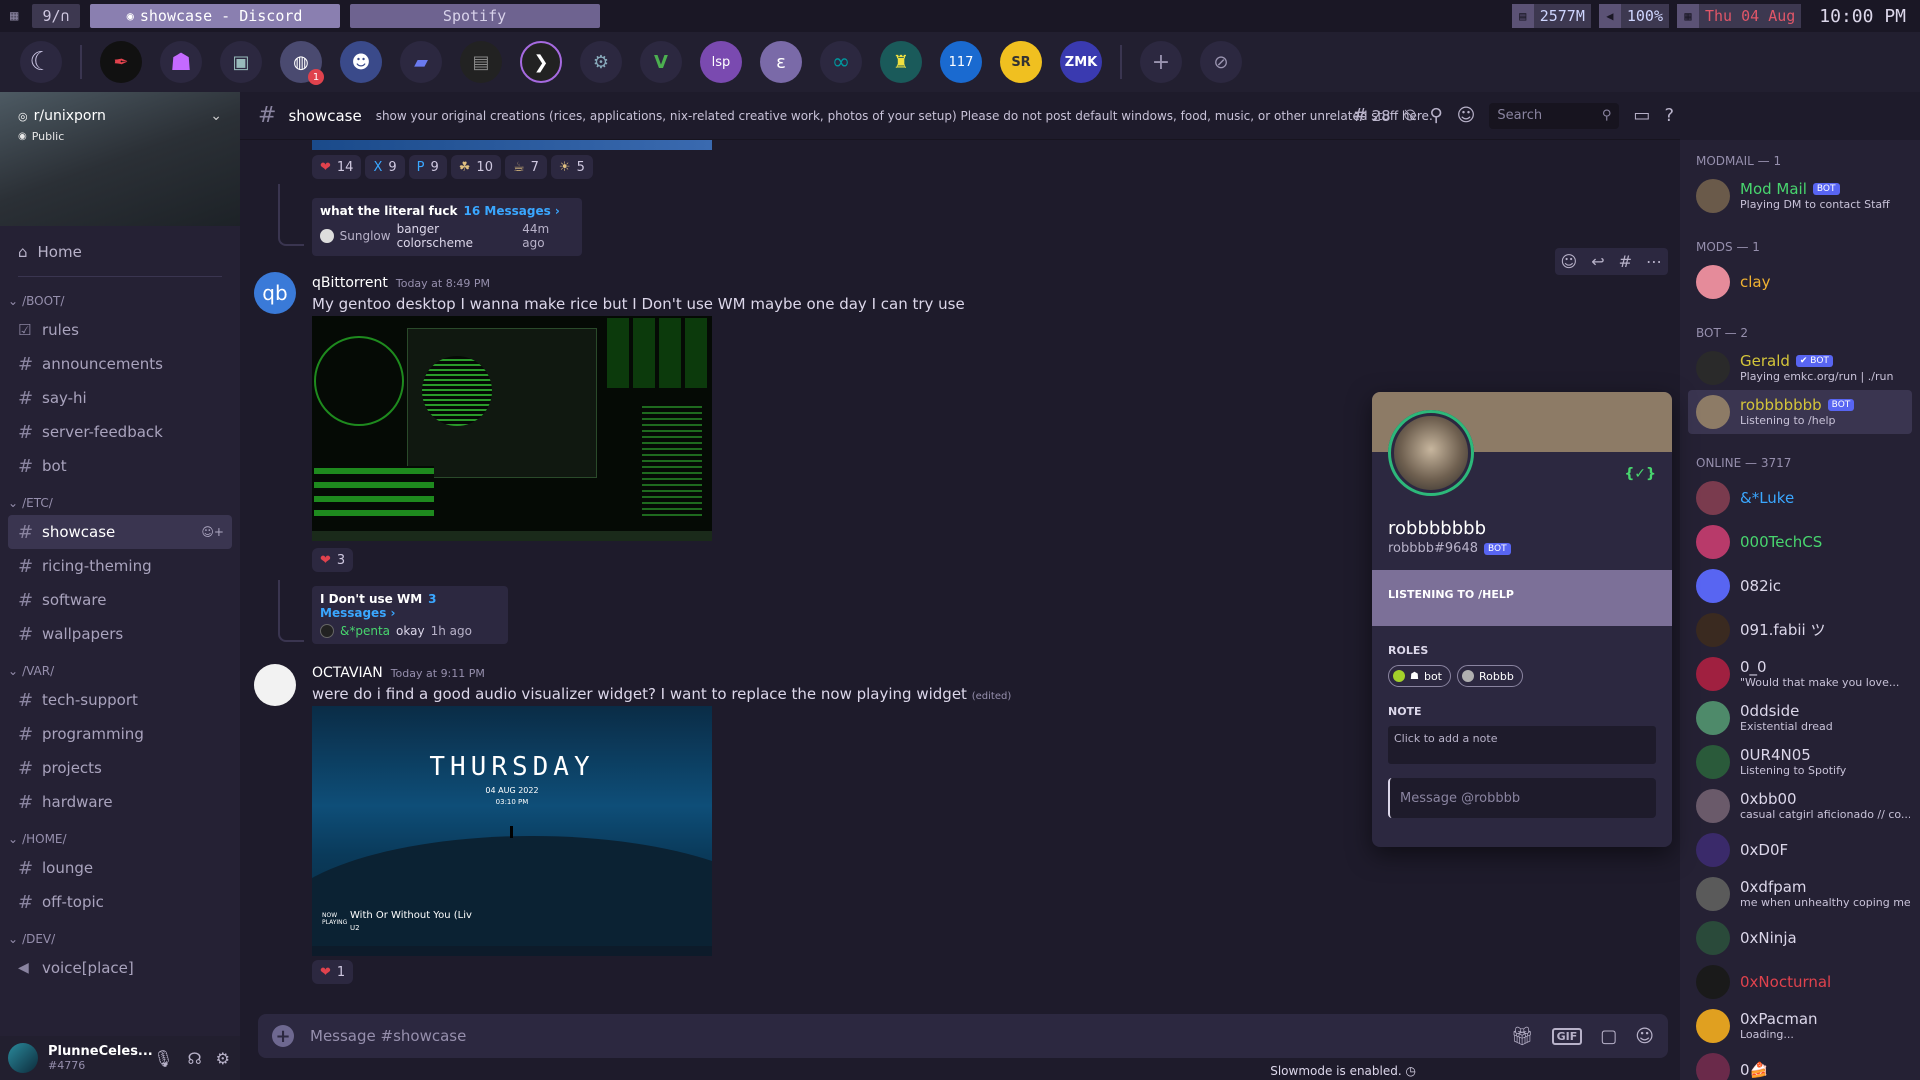  Describe the element at coordinates (347, 673) in the screenshot. I see `message-author: OCTAVIAN` at that location.